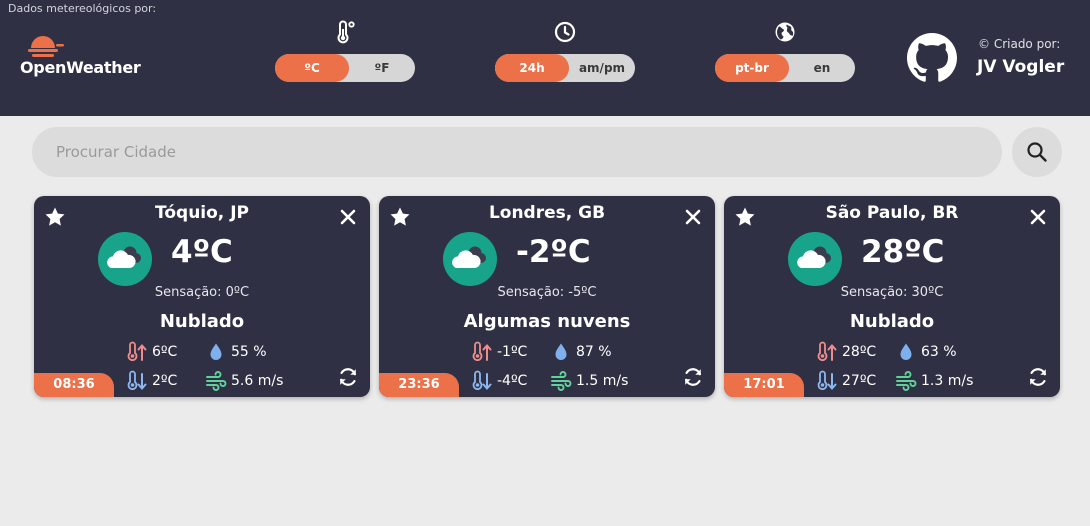 The width and height of the screenshot is (1090, 526). I want to click on thermometer-icon, so click(346, 32).